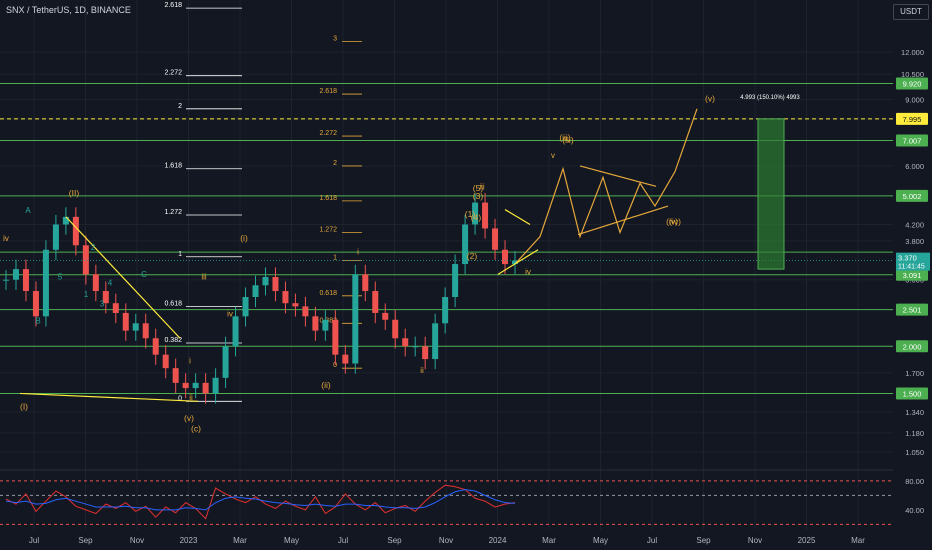 Image resolution: width=932 pixels, height=550 pixels. What do you see at coordinates (180, 254) in the screenshot?
I see `fib-label: 1` at bounding box center [180, 254].